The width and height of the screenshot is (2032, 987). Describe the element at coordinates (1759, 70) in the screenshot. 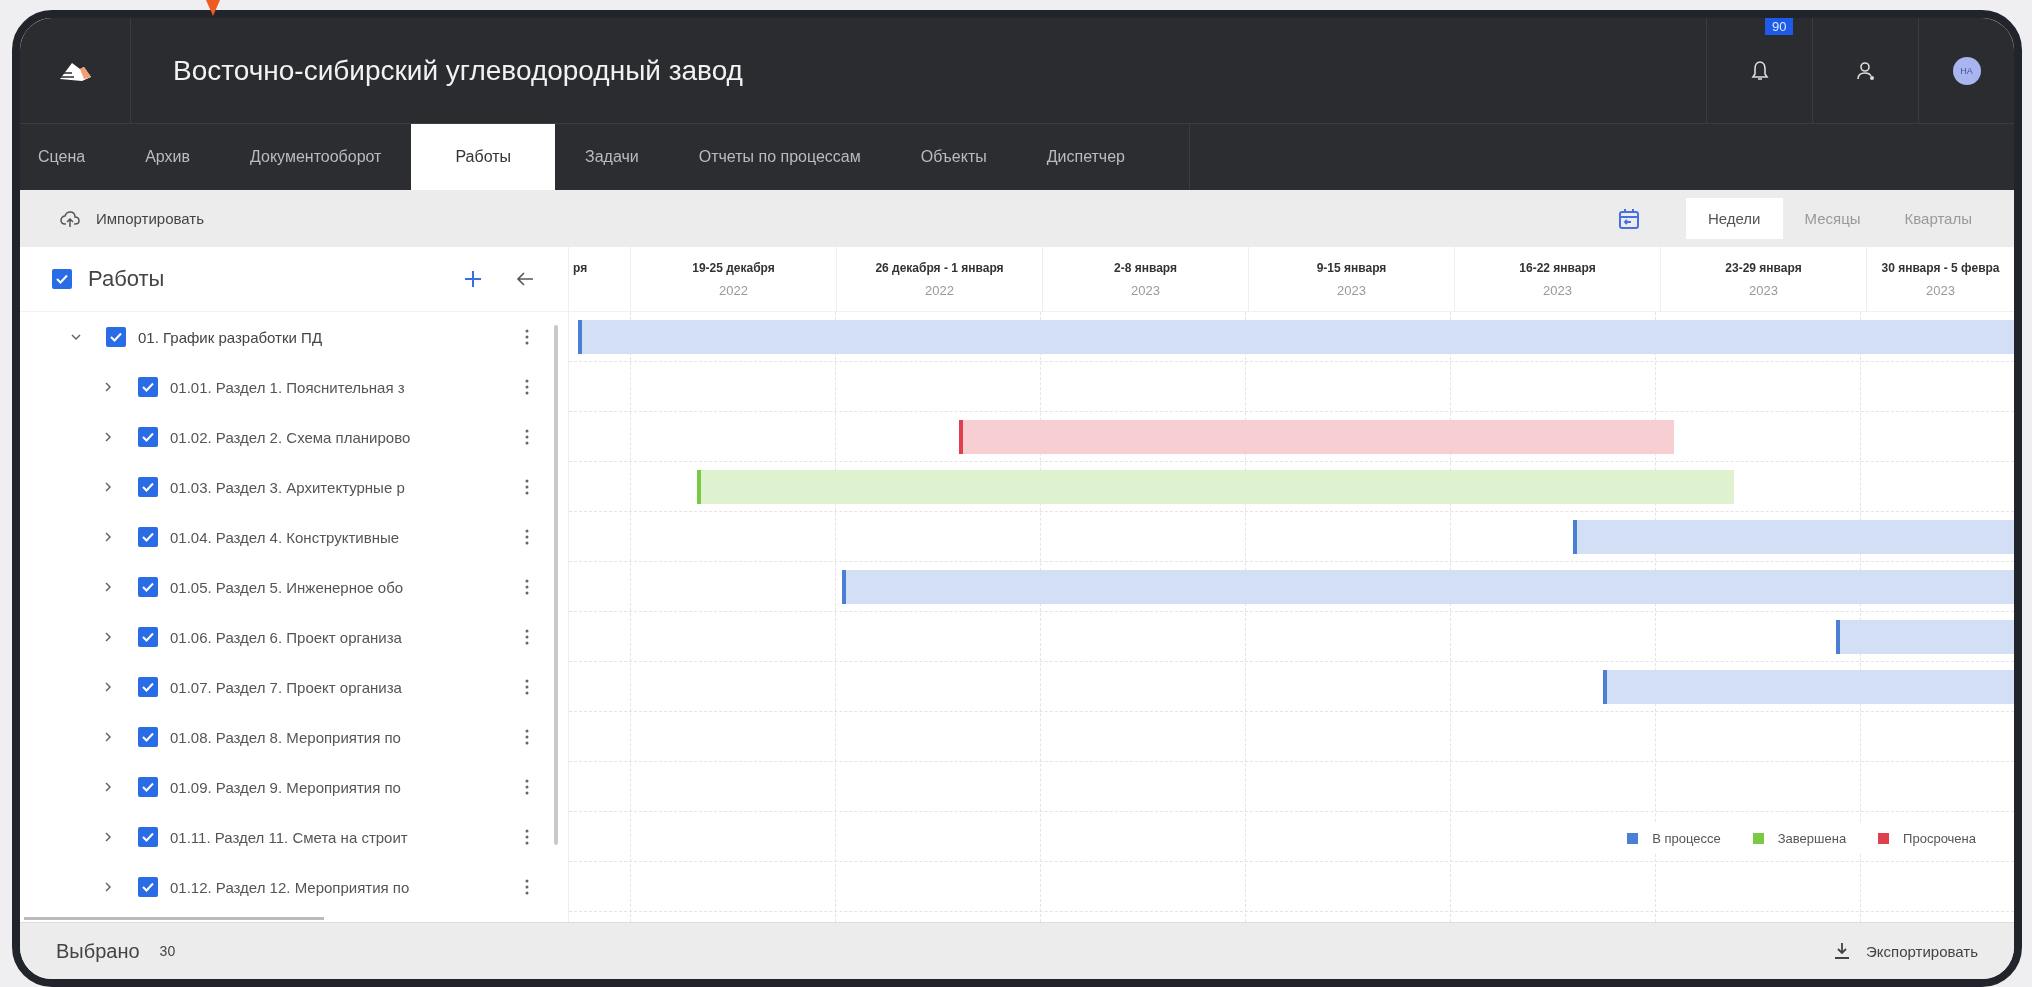

I see `bell-icon` at that location.